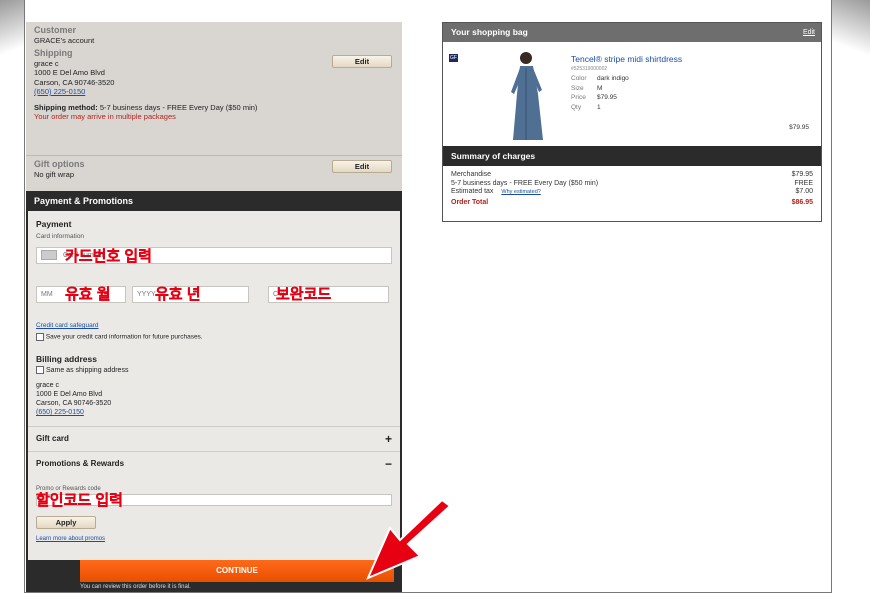 Image resolution: width=870 pixels, height=608 pixels. Describe the element at coordinates (799, 127) in the screenshot. I see `line-total: $79.95` at that location.